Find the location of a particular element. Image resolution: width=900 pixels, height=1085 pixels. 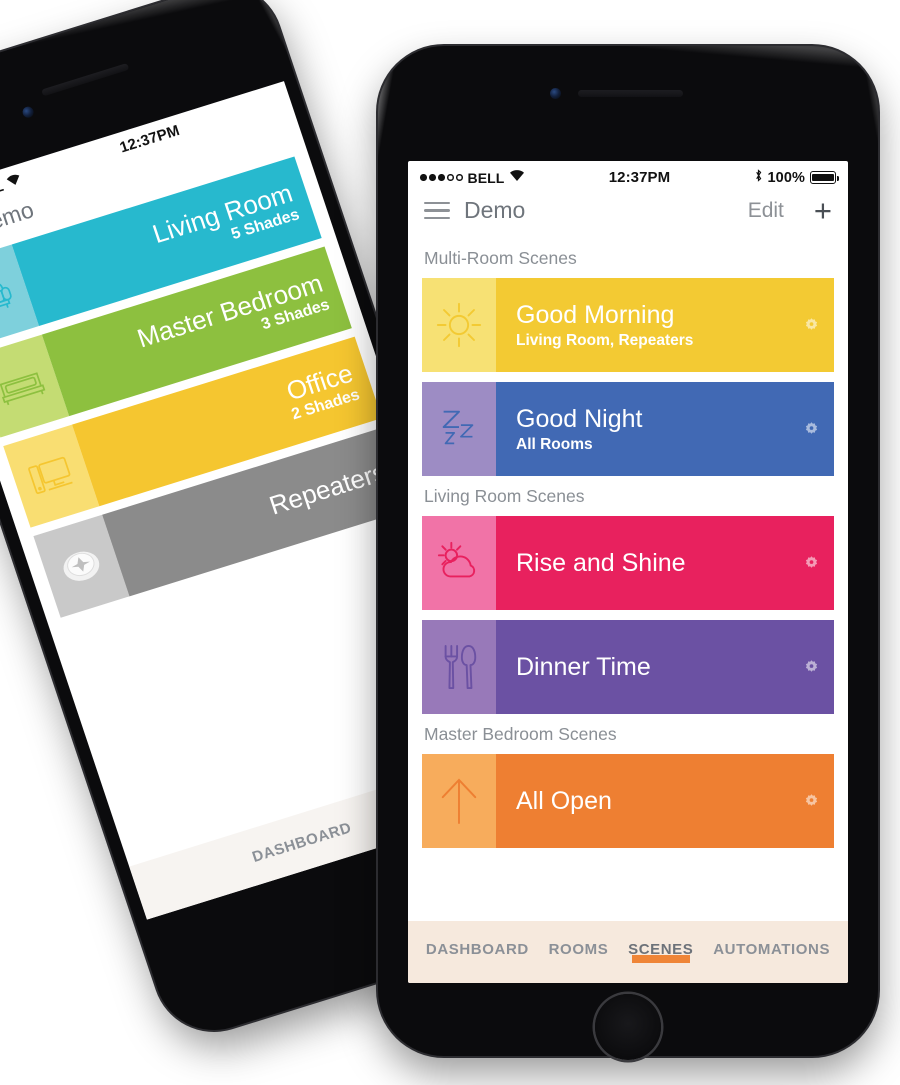

scene-title: All Open is located at coordinates (564, 801).